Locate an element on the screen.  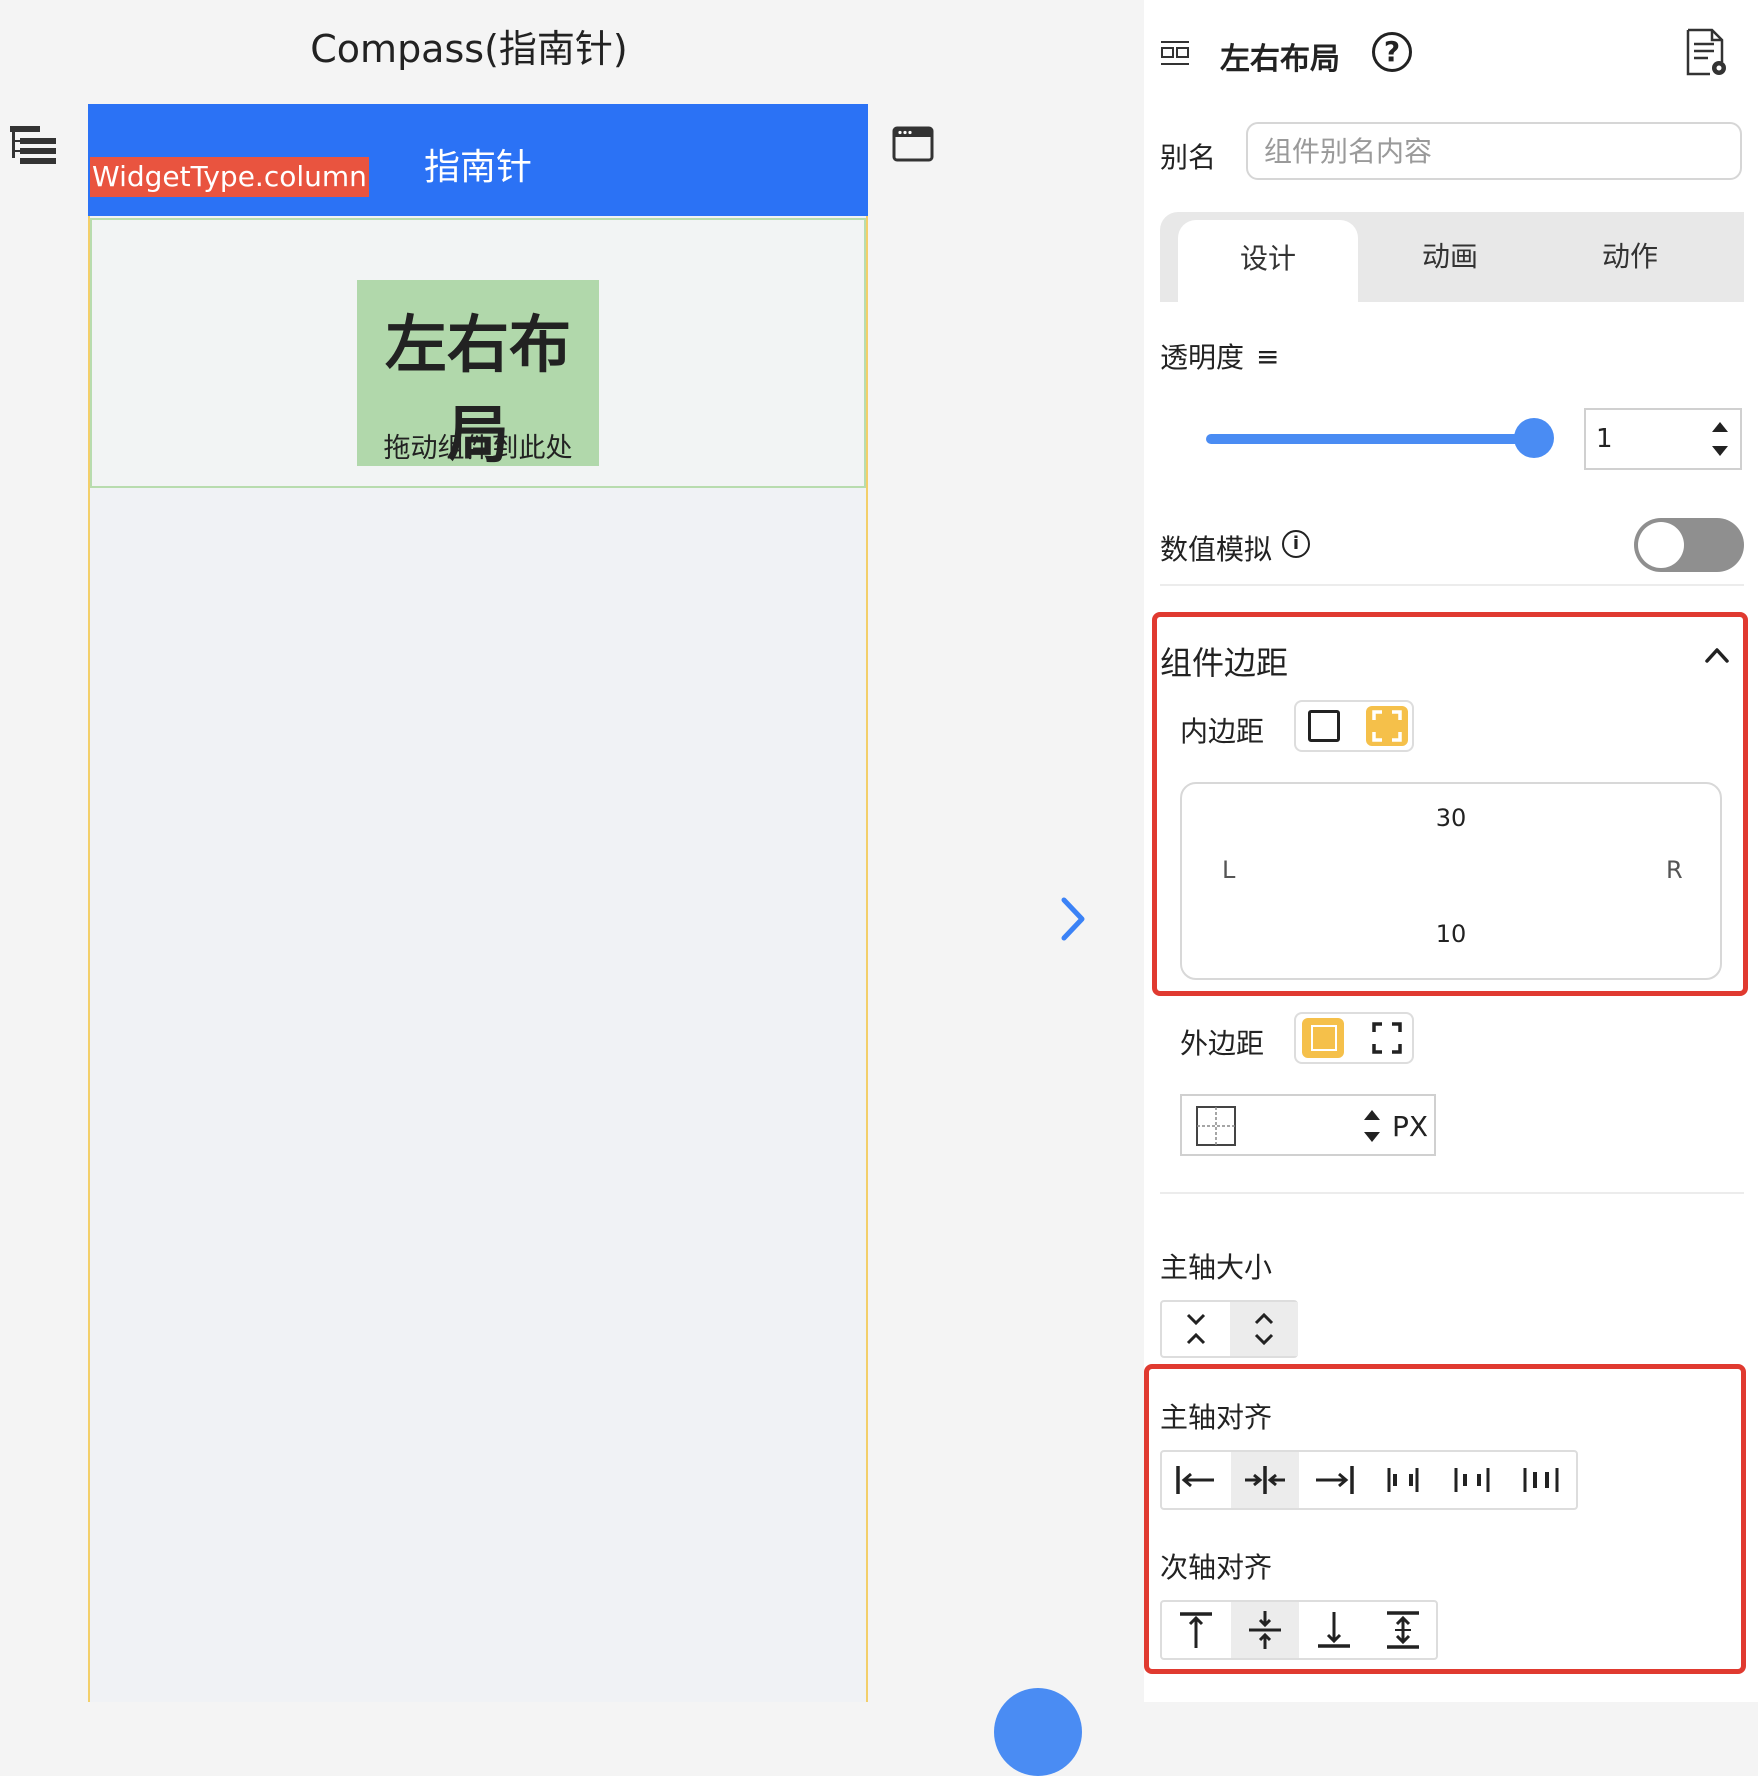
main-align-space-between-button is located at coordinates (1403, 1480).